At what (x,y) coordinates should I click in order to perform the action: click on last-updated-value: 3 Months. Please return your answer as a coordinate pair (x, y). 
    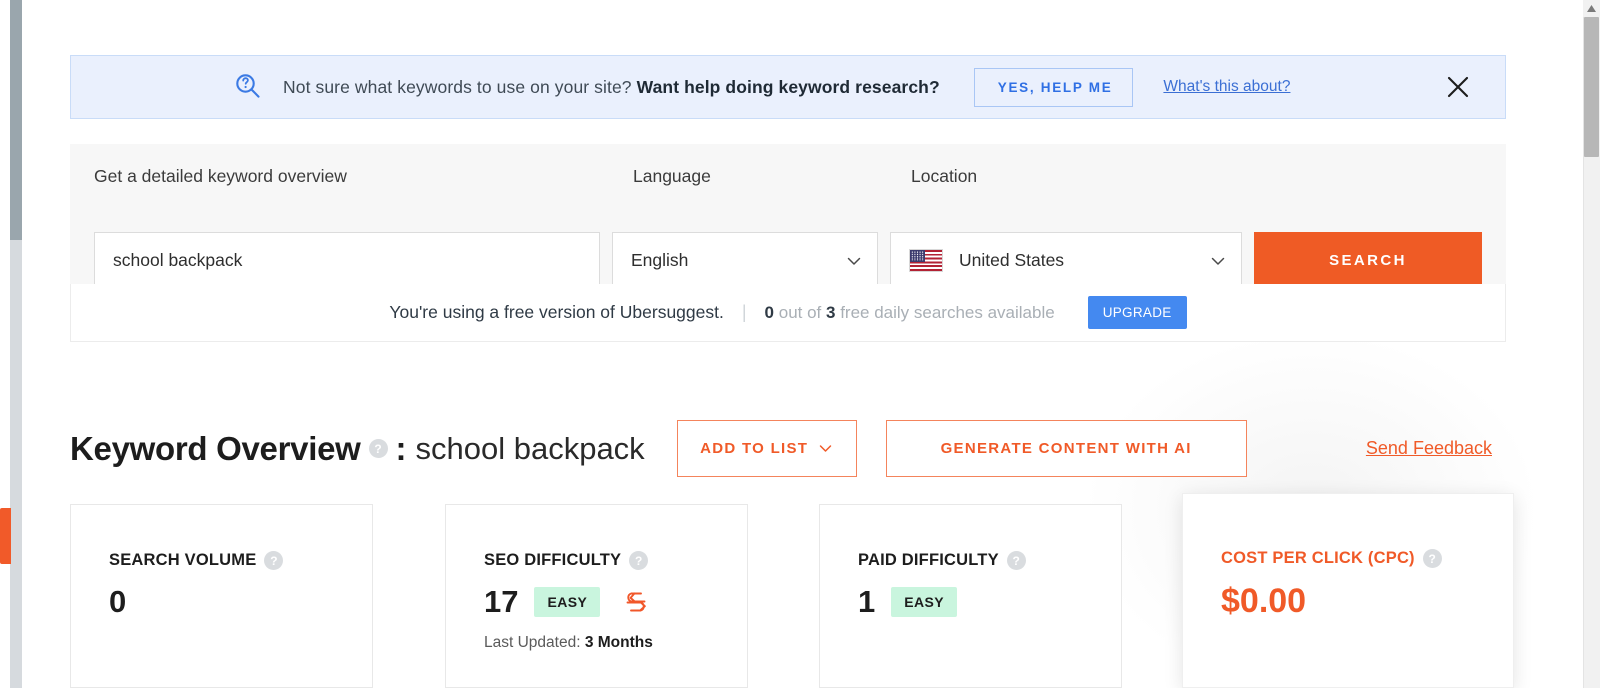
    Looking at the image, I should click on (618, 642).